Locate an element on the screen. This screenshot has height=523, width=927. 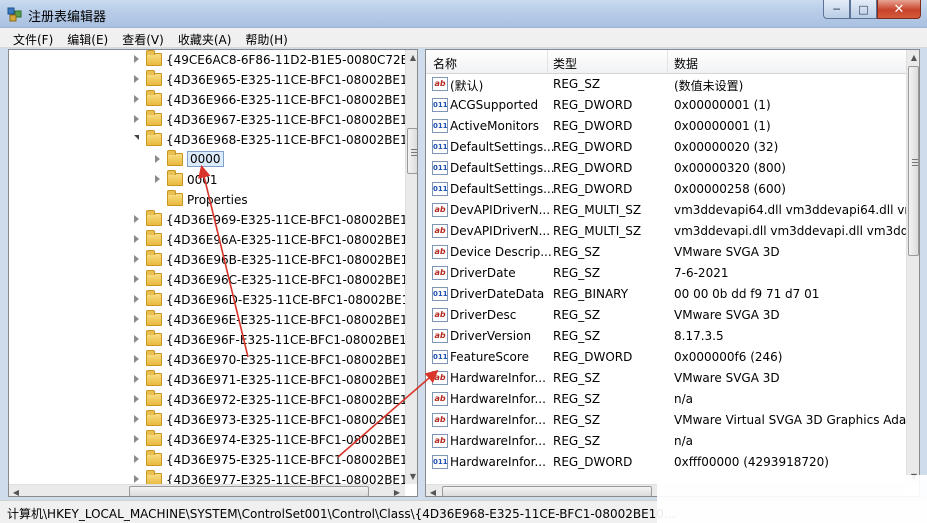
scroll-down-arrow-icon: ▼ is located at coordinates (411, 476).